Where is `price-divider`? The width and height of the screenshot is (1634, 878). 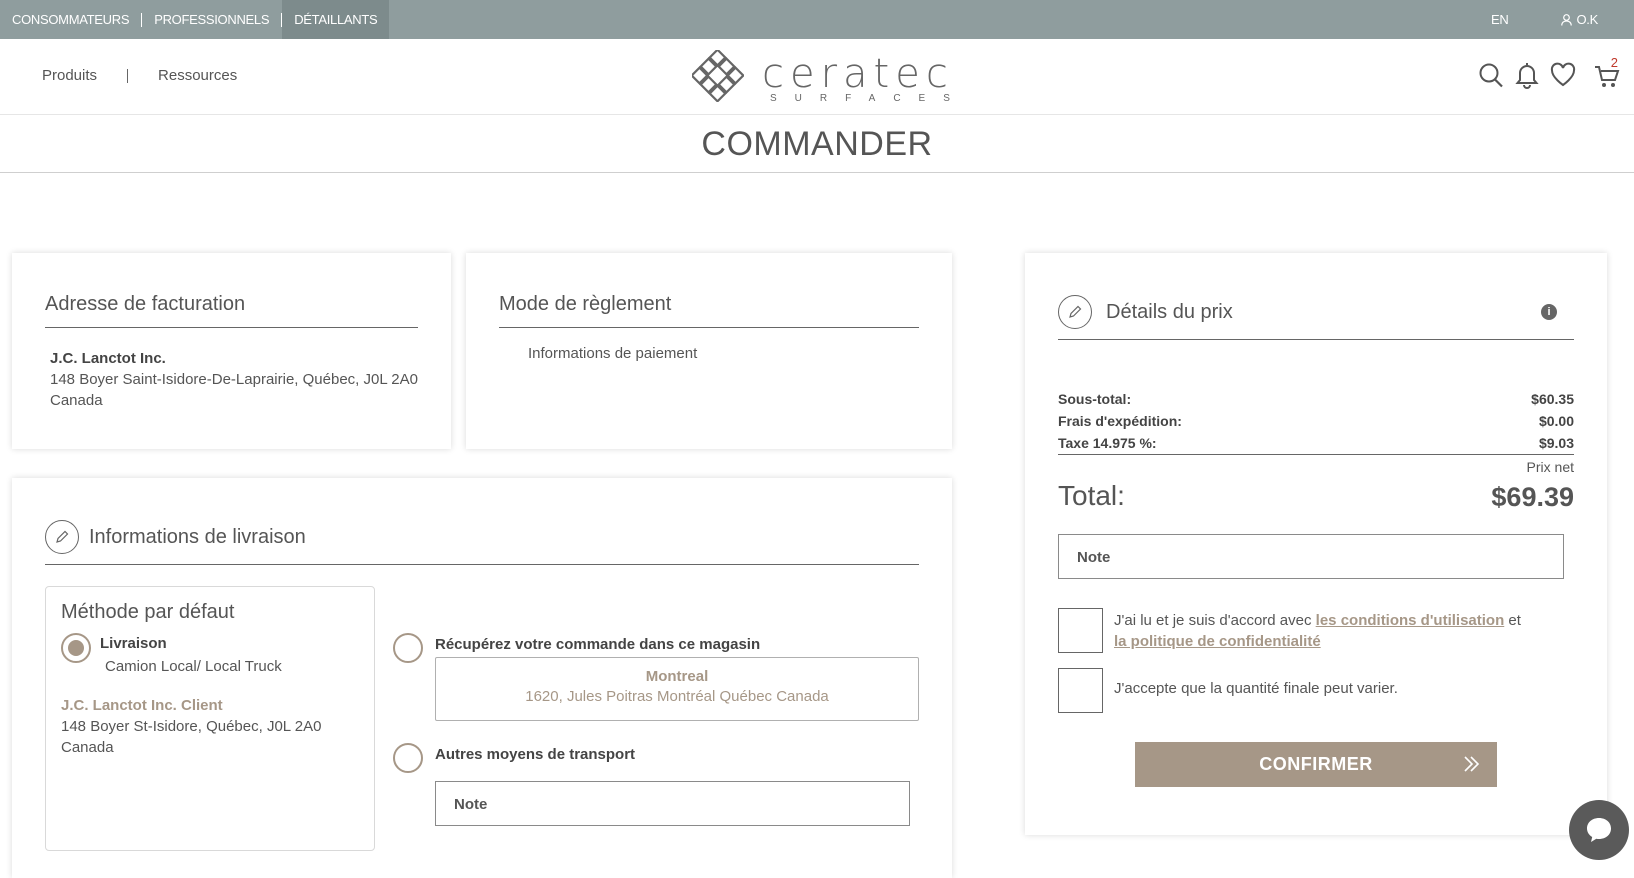 price-divider is located at coordinates (1316, 339).